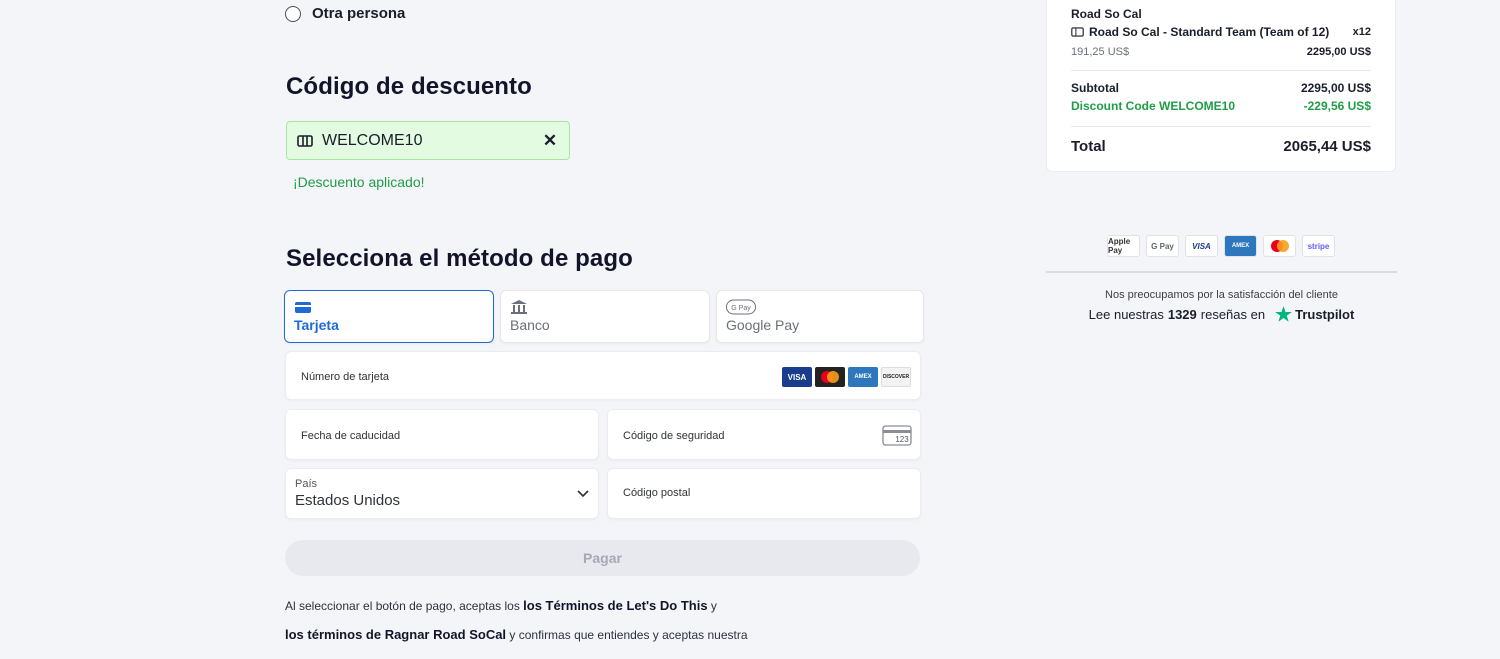 This screenshot has width=1500, height=659. I want to click on postal-code-input: Código postal, so click(764, 493).